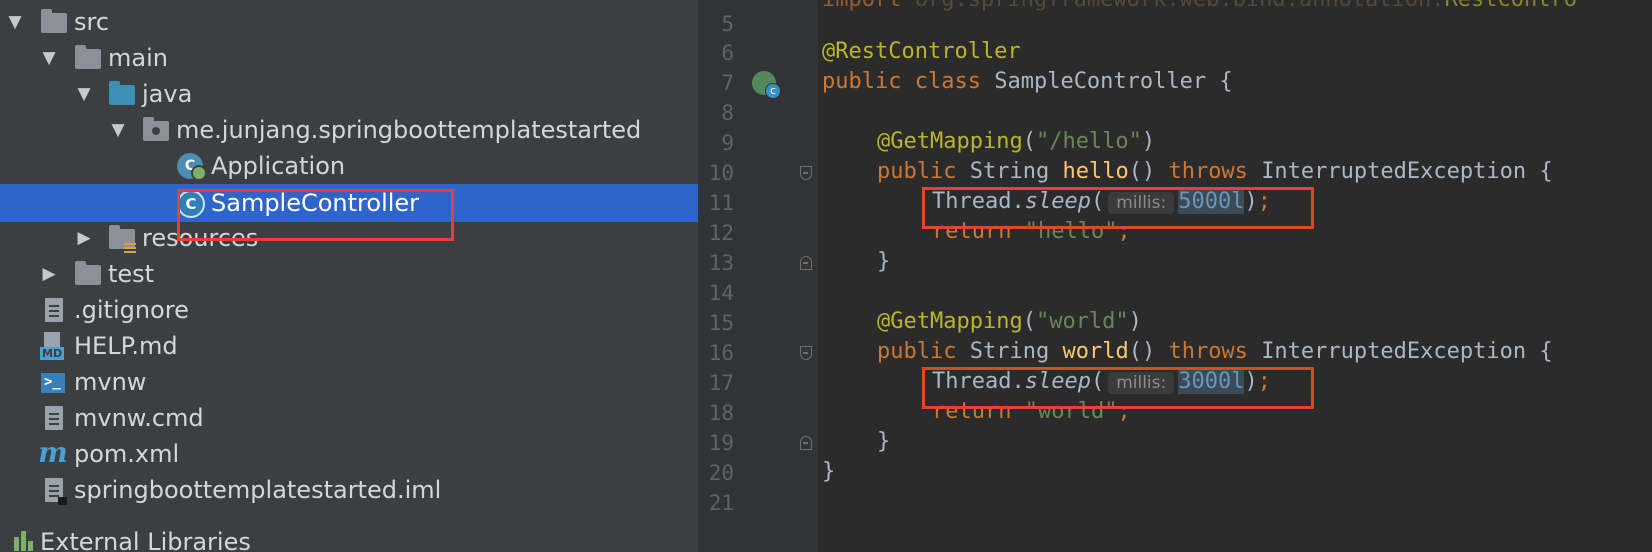  I want to click on tree-item-pom-xml: m pom.xml, so click(349, 454).